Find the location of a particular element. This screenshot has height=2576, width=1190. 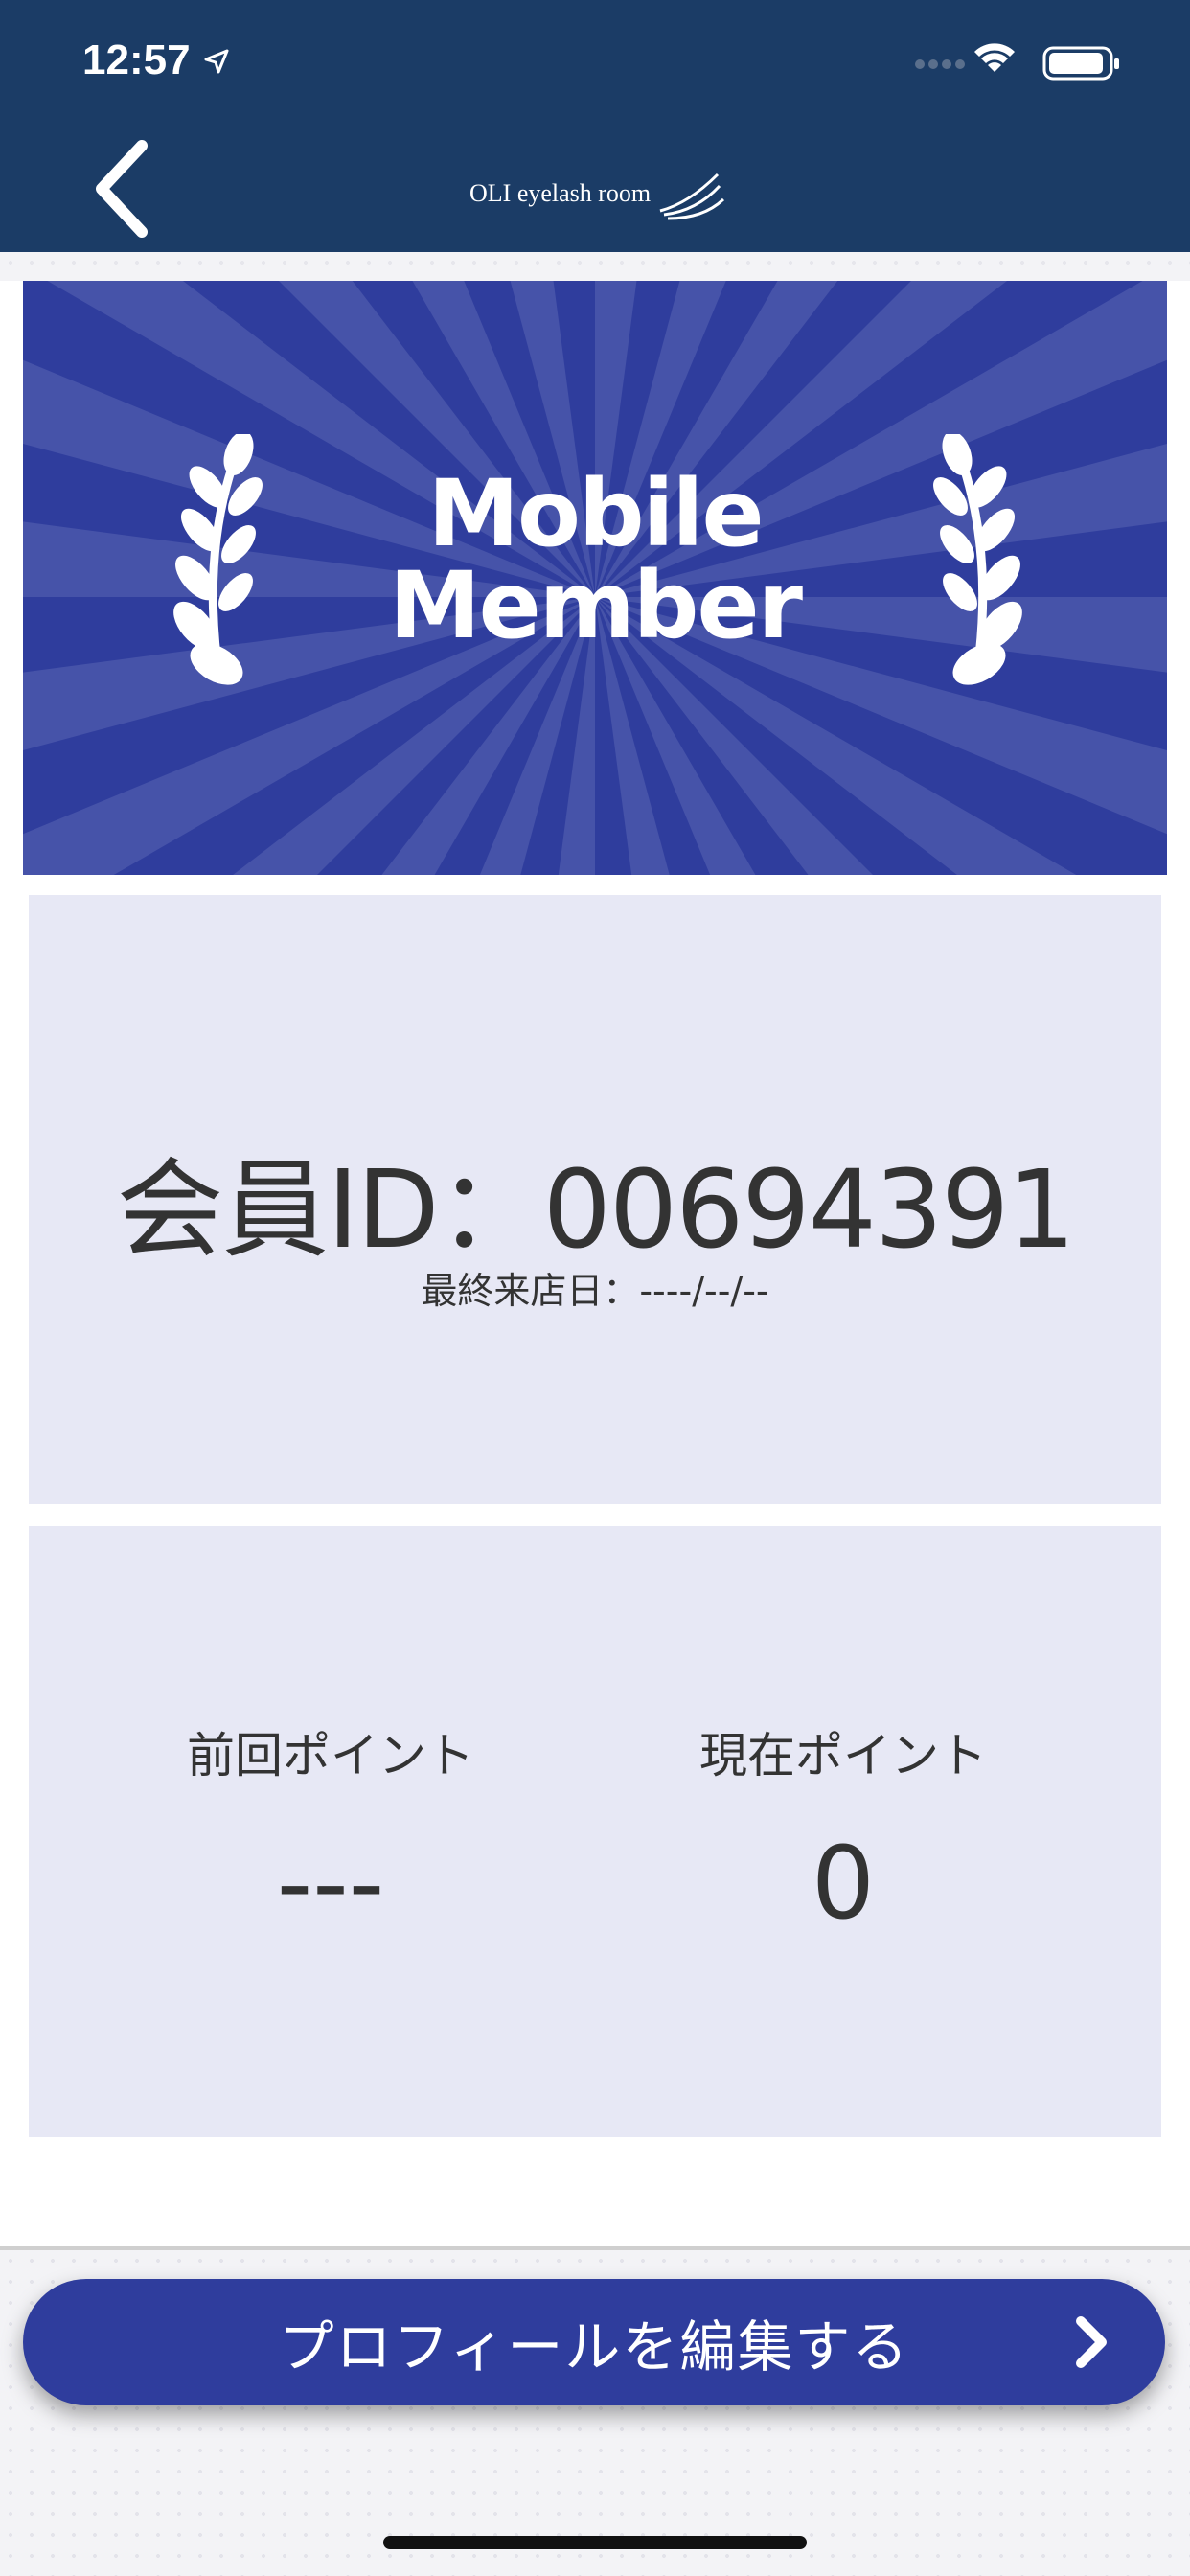

top-pattern is located at coordinates (595, 266).